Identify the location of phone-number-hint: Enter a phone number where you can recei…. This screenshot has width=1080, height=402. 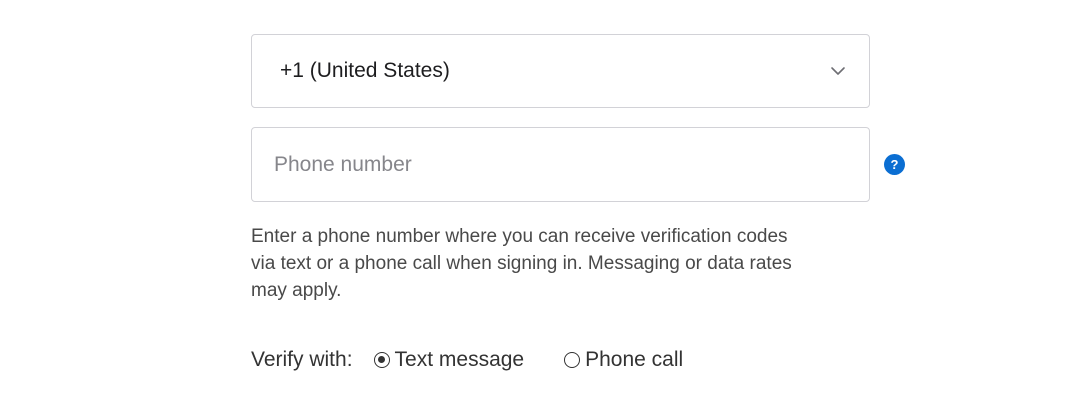
(521, 263).